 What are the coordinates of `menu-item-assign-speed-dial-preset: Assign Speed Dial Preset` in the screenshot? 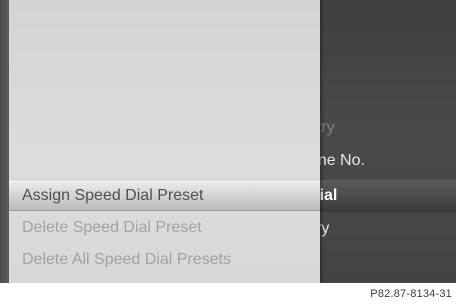 It's located at (164, 196).